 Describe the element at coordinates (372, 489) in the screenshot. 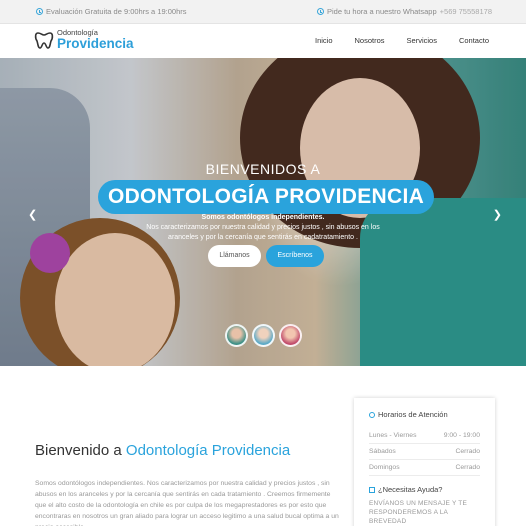

I see `edit-icon` at that location.